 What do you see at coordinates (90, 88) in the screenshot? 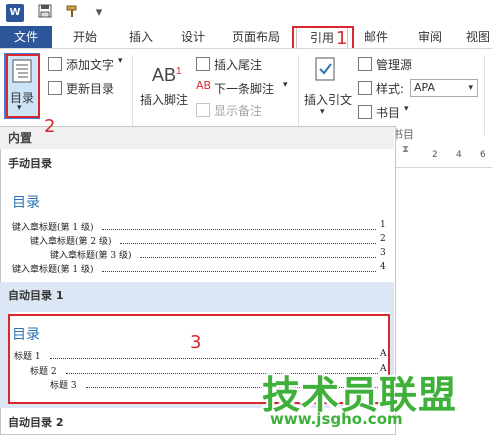
I see `update-toc-button: 更新目录` at bounding box center [90, 88].